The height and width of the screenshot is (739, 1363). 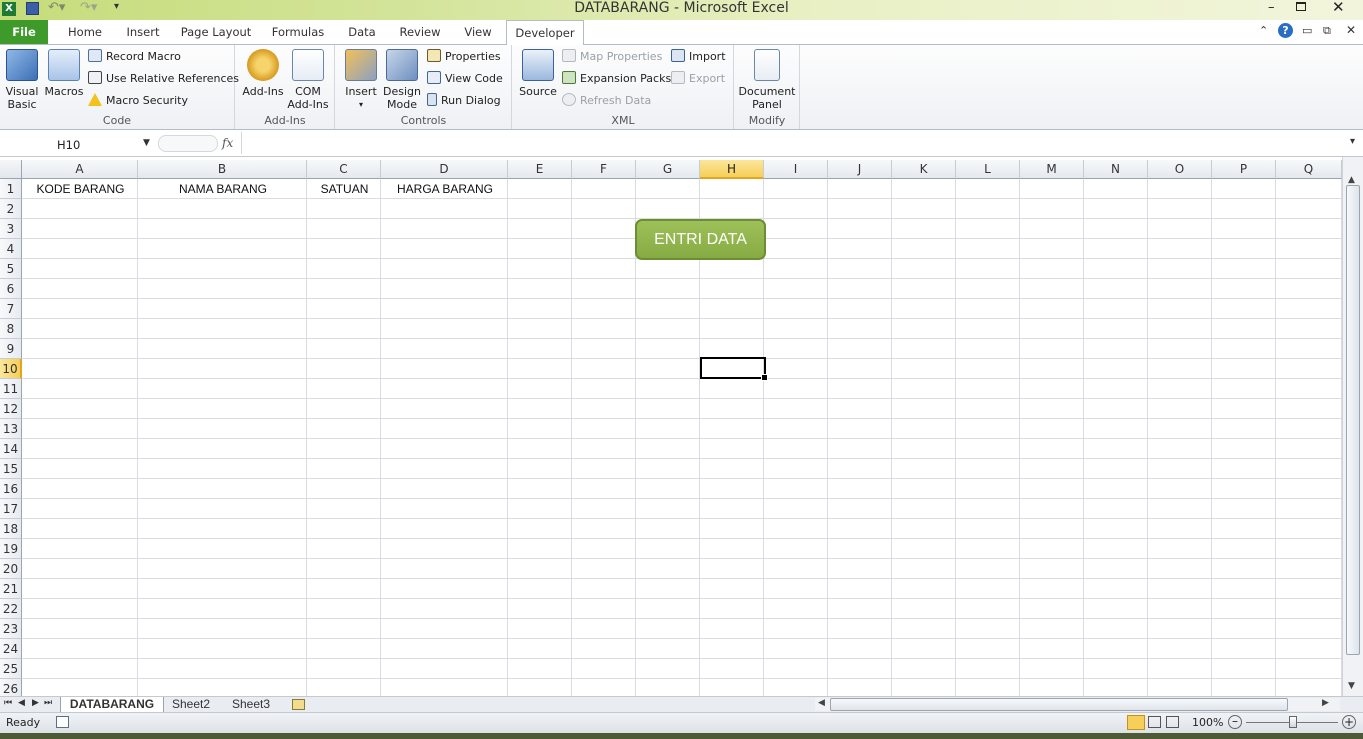 What do you see at coordinates (21, 703) in the screenshot?
I see `sheet-nav-prev-icon: ◀` at bounding box center [21, 703].